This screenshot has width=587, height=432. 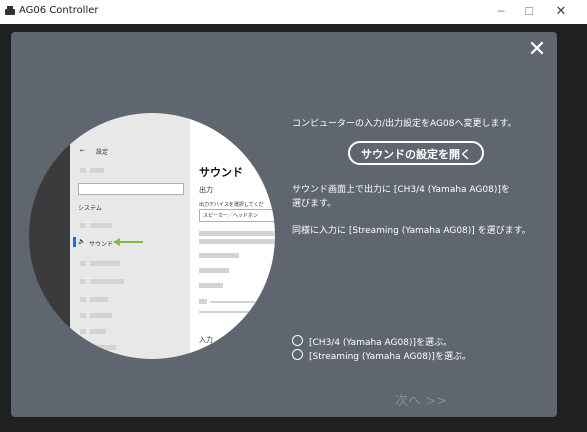 I want to click on title-bar: AG06 Controller ─ ☐ ✕, so click(x=293, y=12).